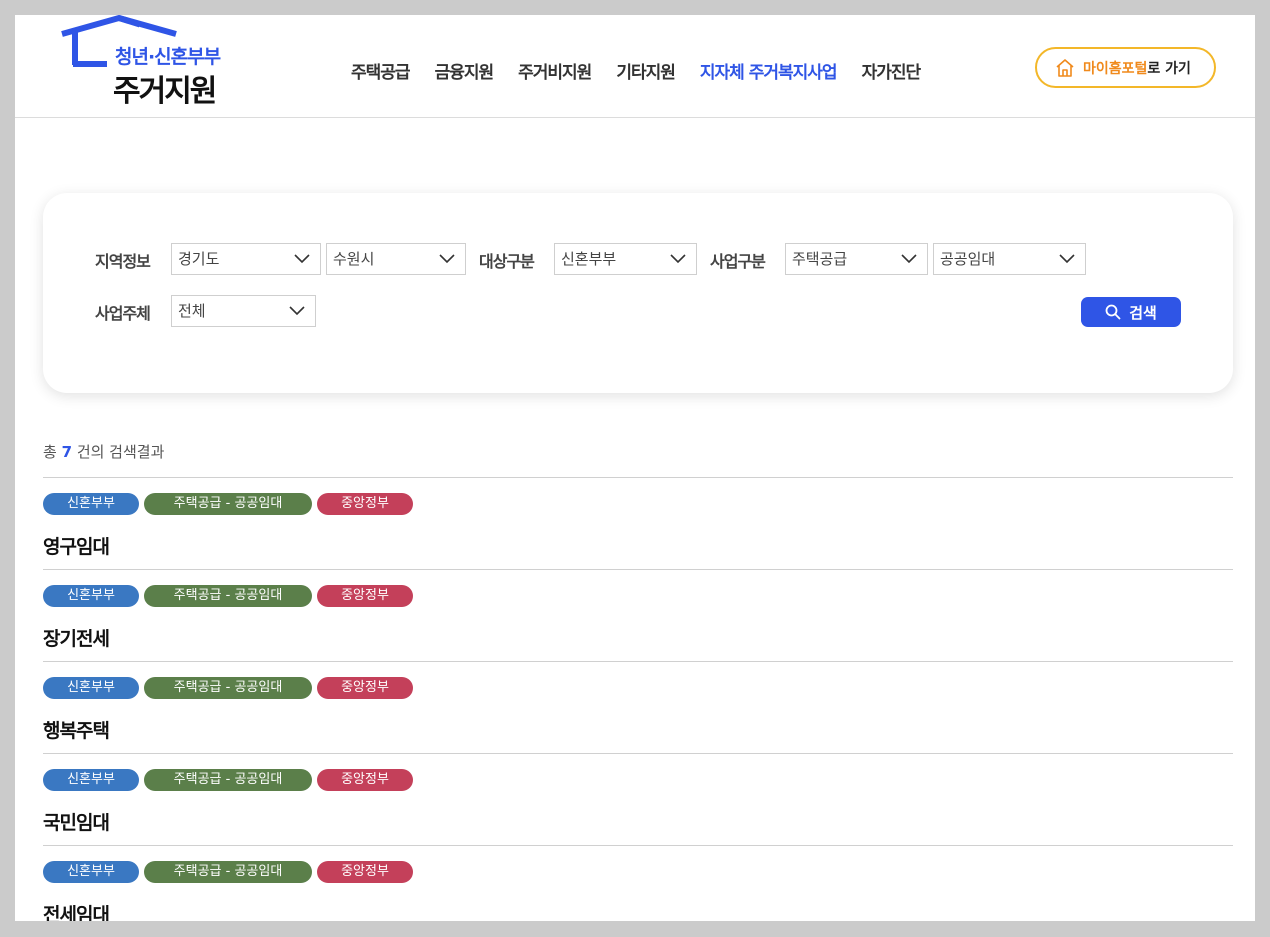 This screenshot has width=1270, height=937. Describe the element at coordinates (638, 883) in the screenshot. I see `result-item: 신혼부부 주택공급 - 공공임대 중앙정부 전세임대` at that location.